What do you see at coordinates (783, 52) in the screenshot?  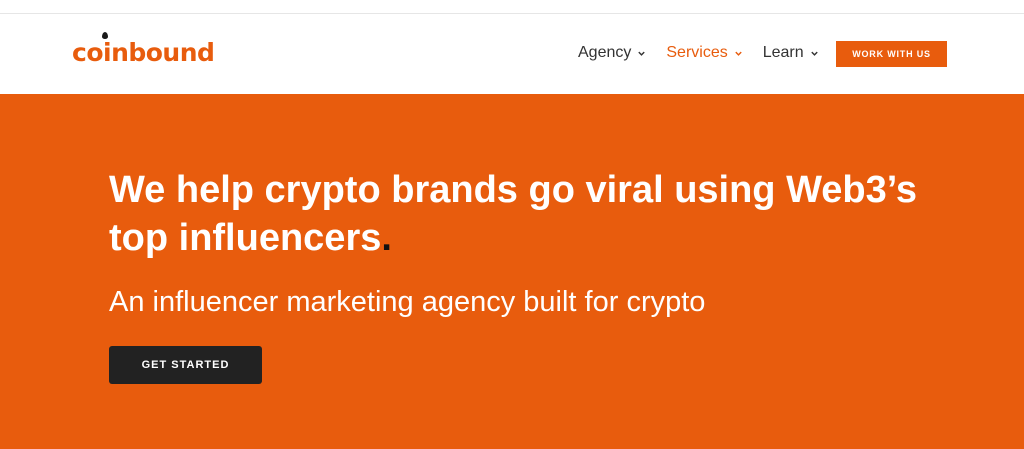 I see `nav-item-label: Learn` at bounding box center [783, 52].